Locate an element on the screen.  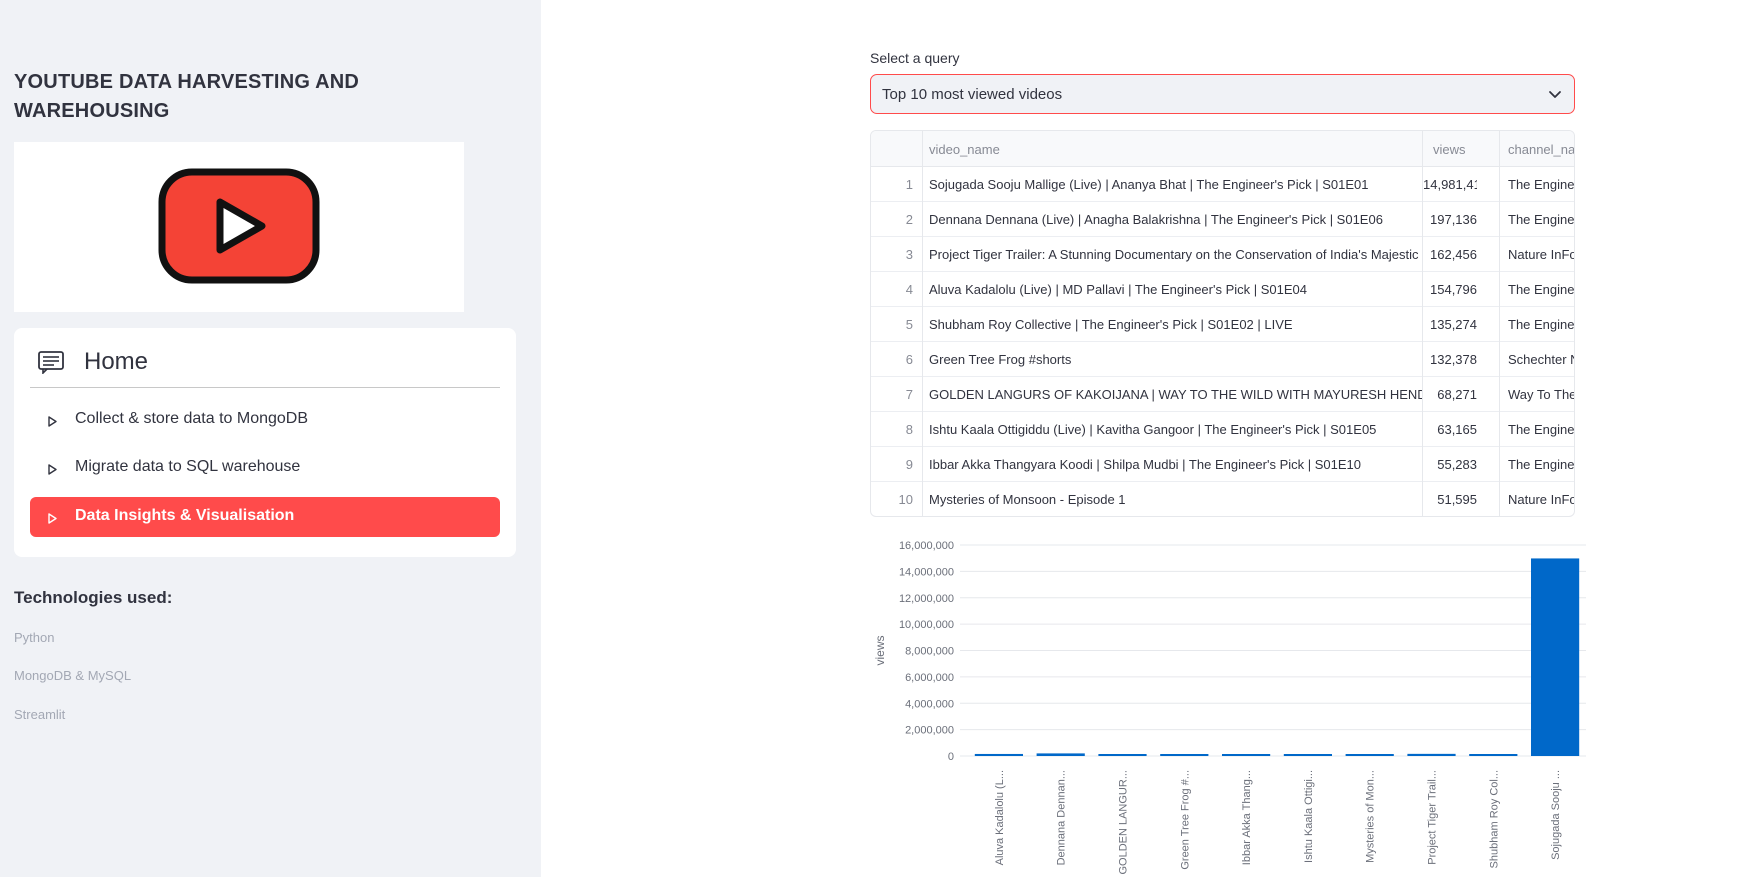
cell-views: 63,165 is located at coordinates (1450, 429).